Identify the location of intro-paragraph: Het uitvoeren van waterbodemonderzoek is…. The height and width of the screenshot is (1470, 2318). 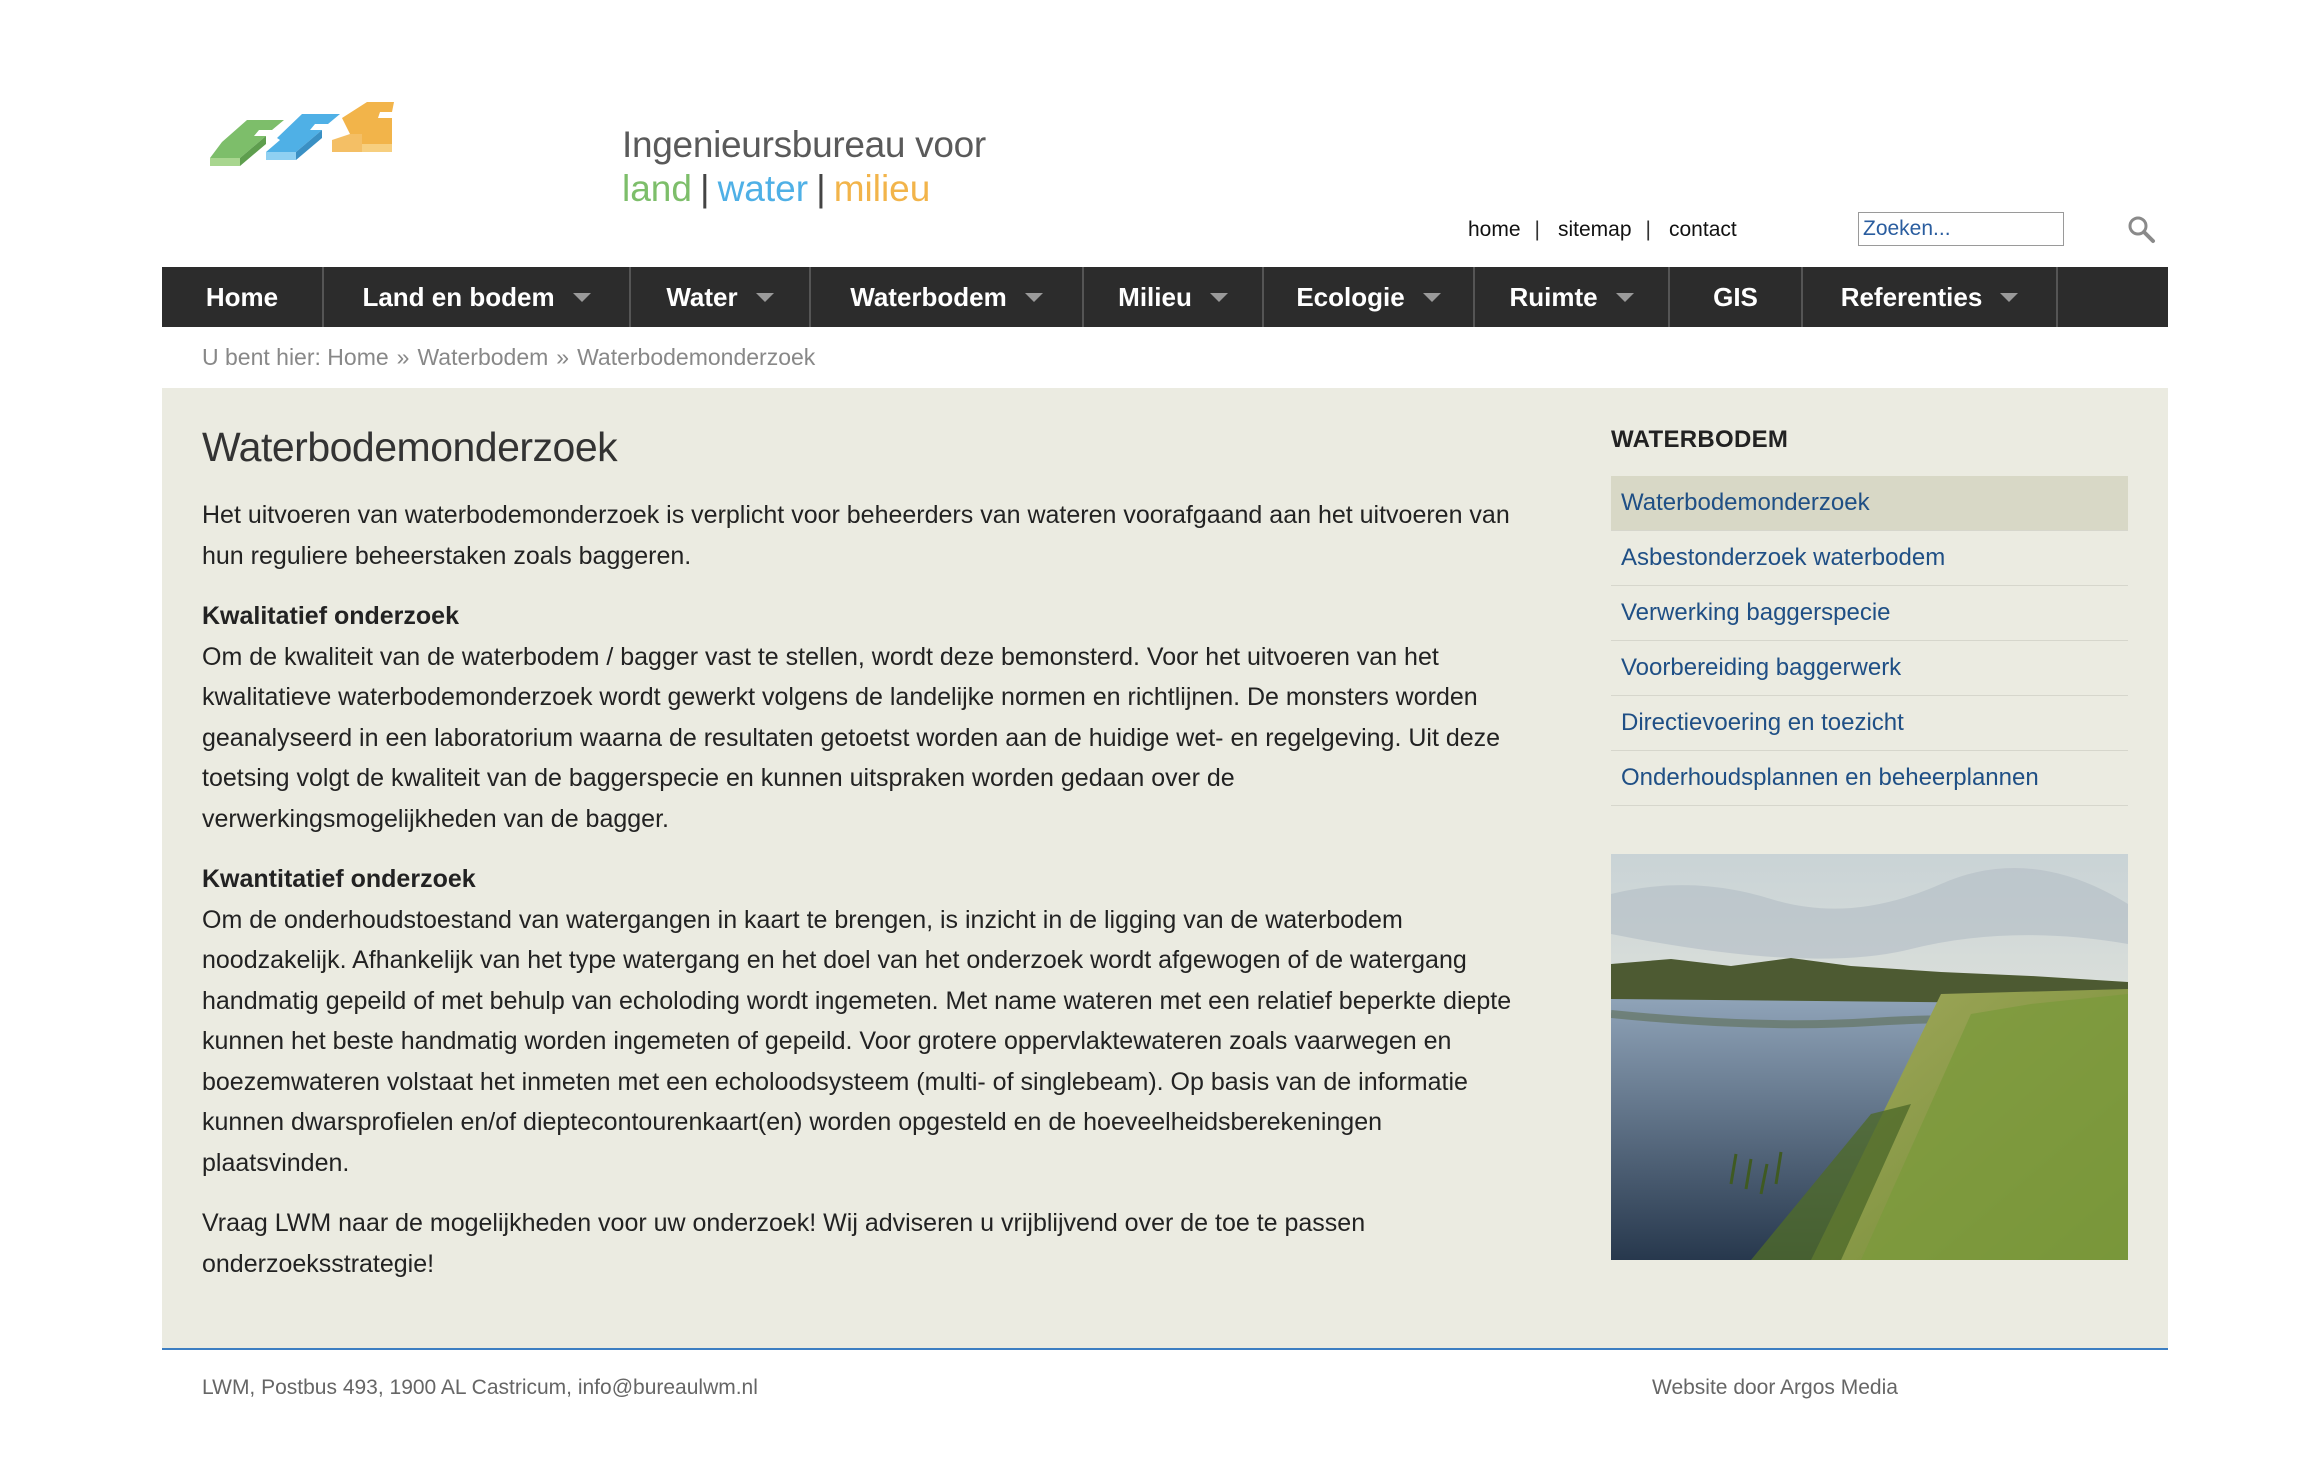
(856, 535).